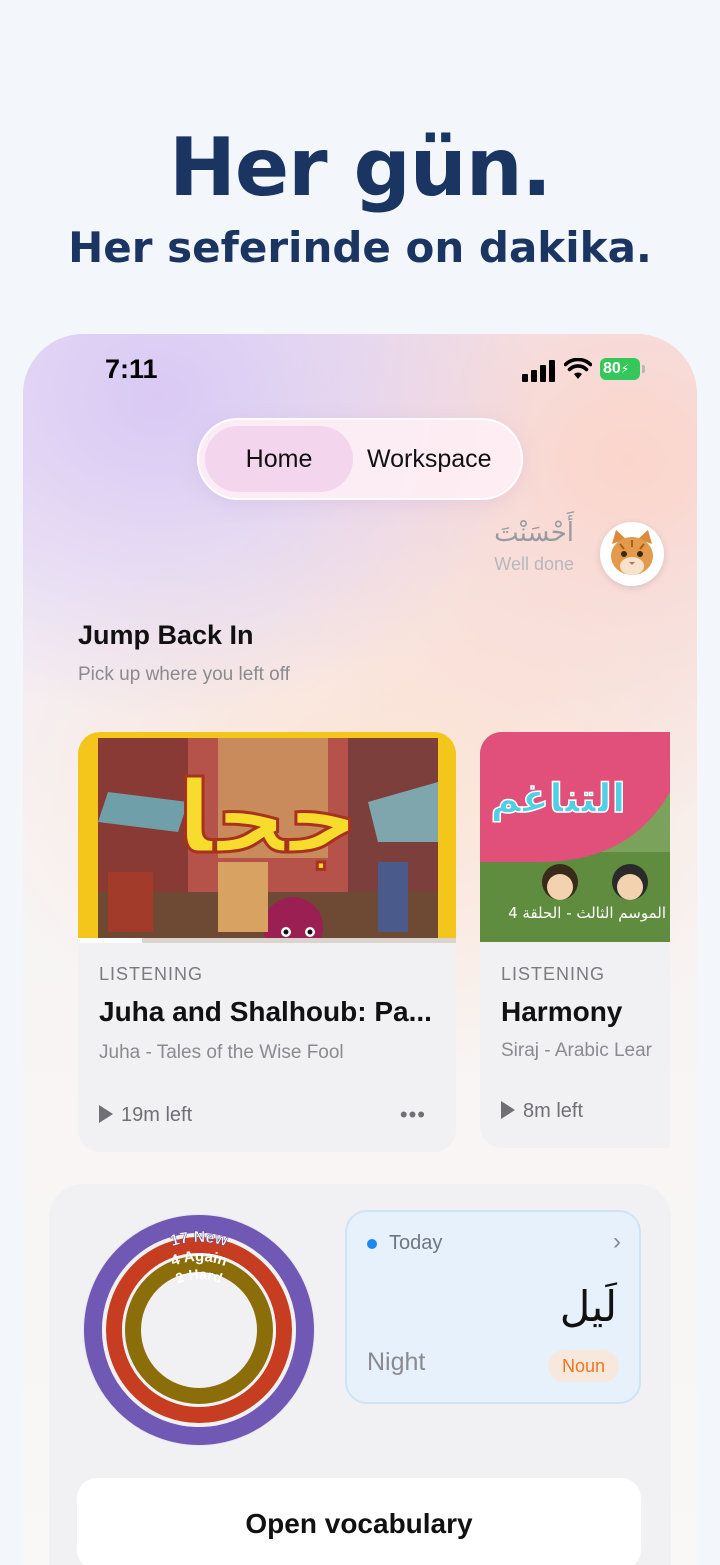 The width and height of the screenshot is (720, 1565). Describe the element at coordinates (562, 1011) in the screenshot. I see `episode-title: Harmony` at that location.